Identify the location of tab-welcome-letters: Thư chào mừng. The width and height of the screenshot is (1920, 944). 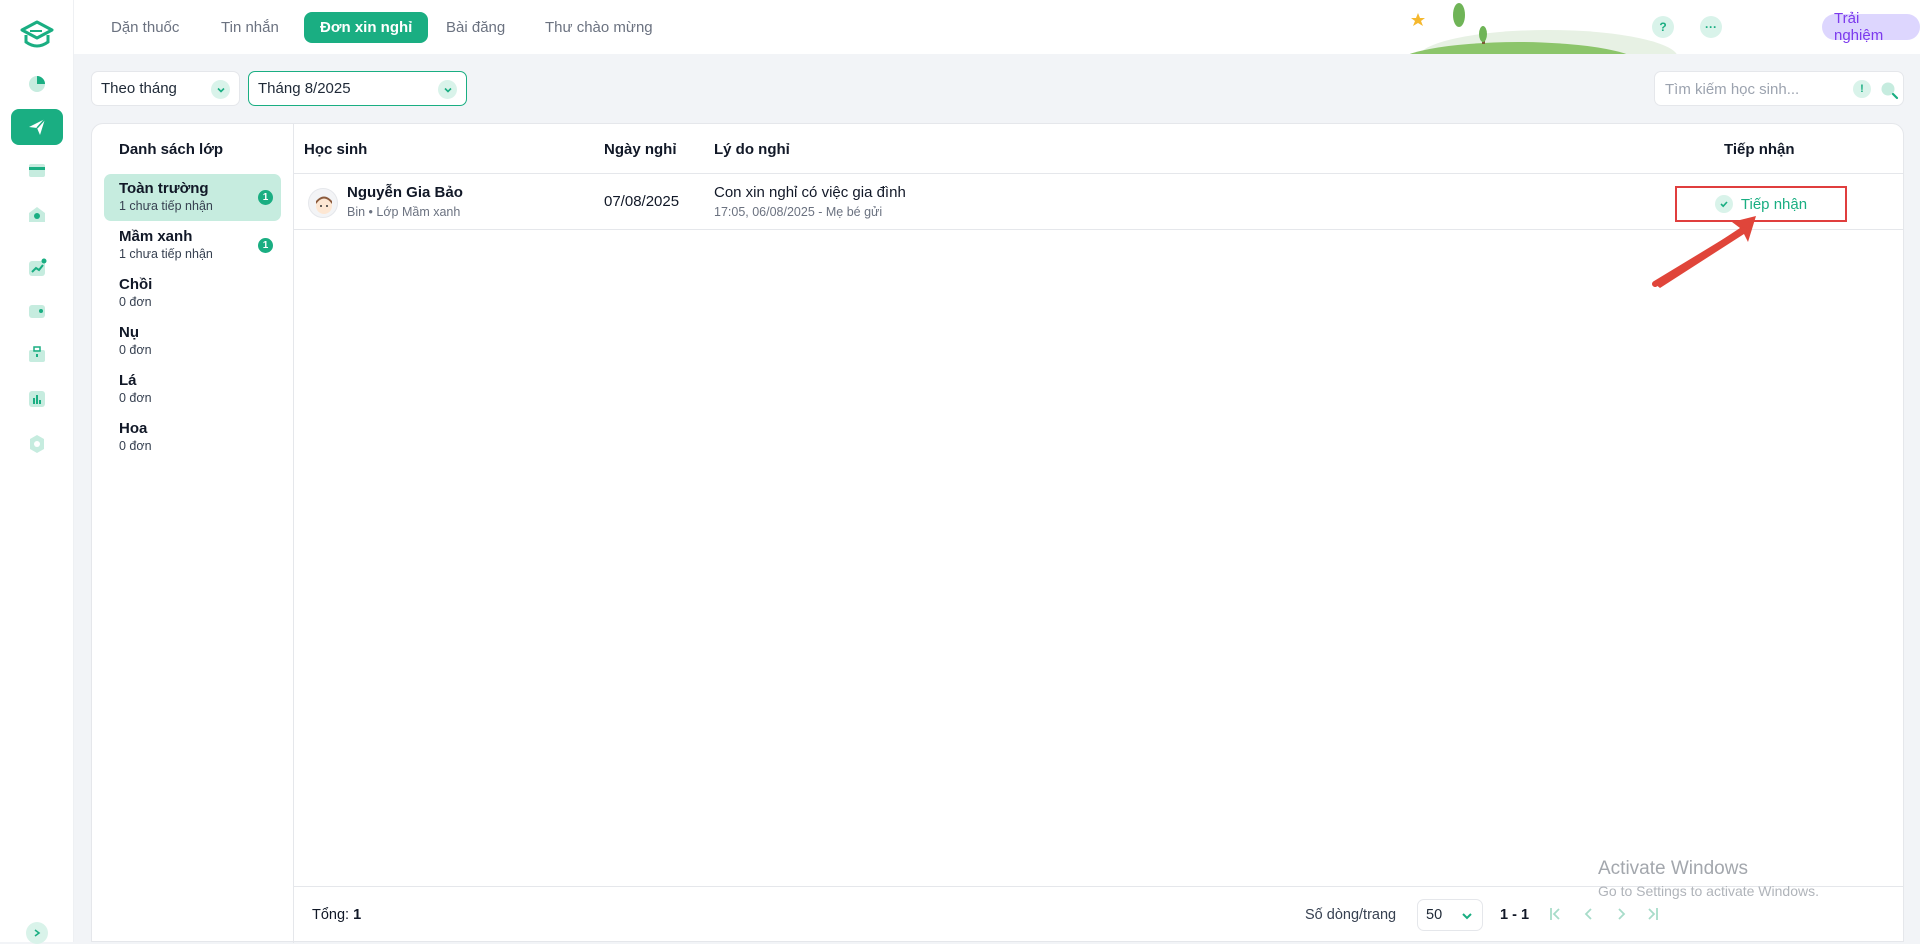
(599, 27).